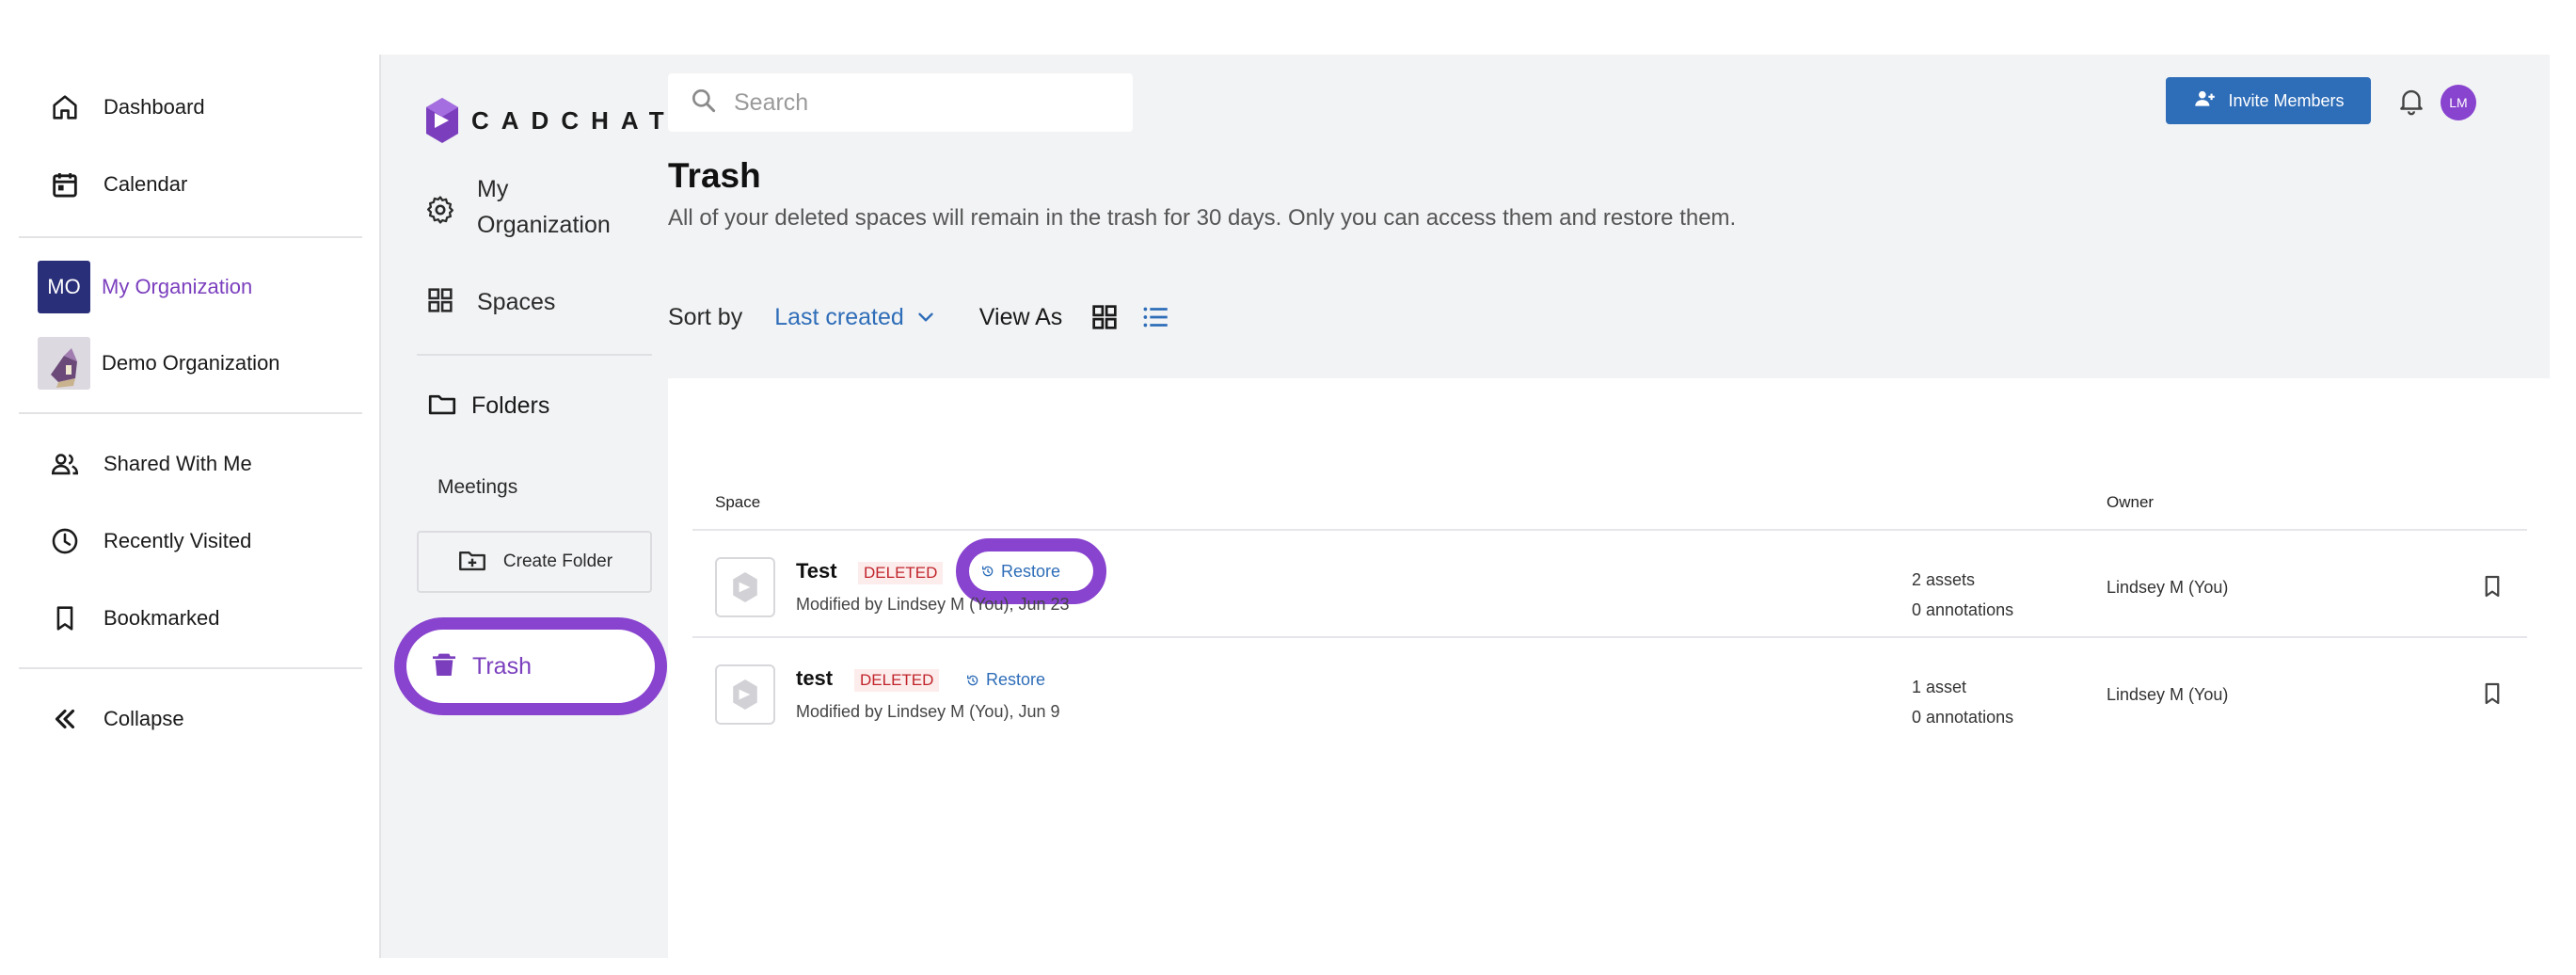  What do you see at coordinates (933, 604) in the screenshot?
I see `modified-info: Modified by Lindsey M (You), Jun 23` at bounding box center [933, 604].